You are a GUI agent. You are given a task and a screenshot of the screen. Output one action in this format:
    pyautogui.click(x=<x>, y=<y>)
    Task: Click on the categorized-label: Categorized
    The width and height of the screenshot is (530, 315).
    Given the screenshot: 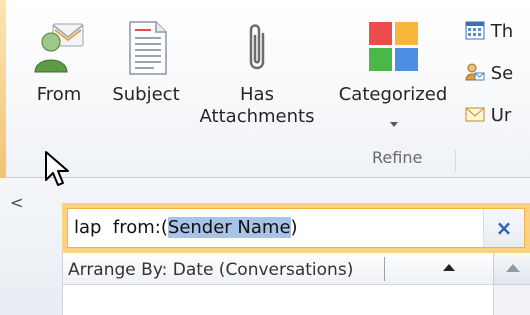 What is the action you would take?
    pyautogui.click(x=393, y=94)
    